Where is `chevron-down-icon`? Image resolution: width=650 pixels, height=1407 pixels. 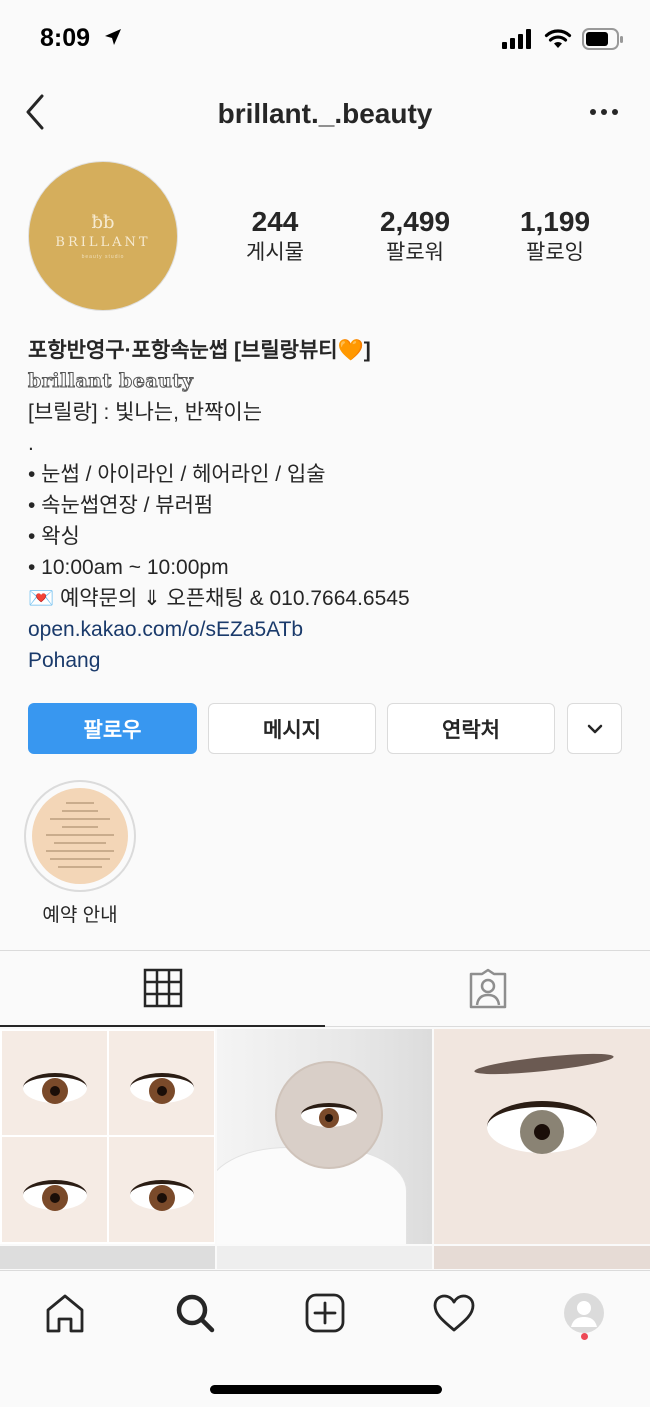 chevron-down-icon is located at coordinates (594, 728).